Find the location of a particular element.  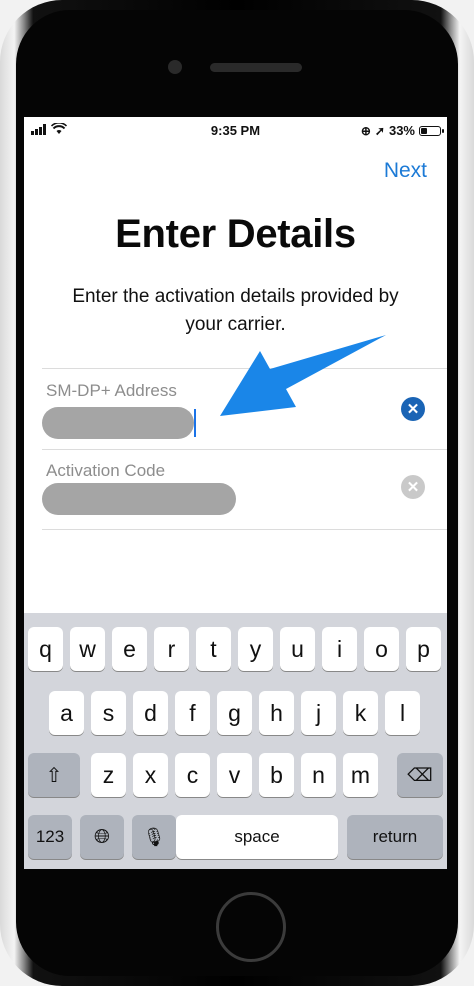

dictation-key: 🎙︎ is located at coordinates (154, 837).